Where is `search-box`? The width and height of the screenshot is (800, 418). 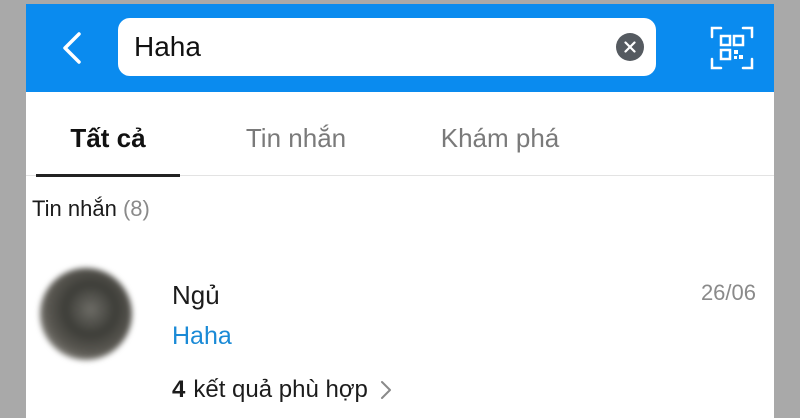 search-box is located at coordinates (387, 47).